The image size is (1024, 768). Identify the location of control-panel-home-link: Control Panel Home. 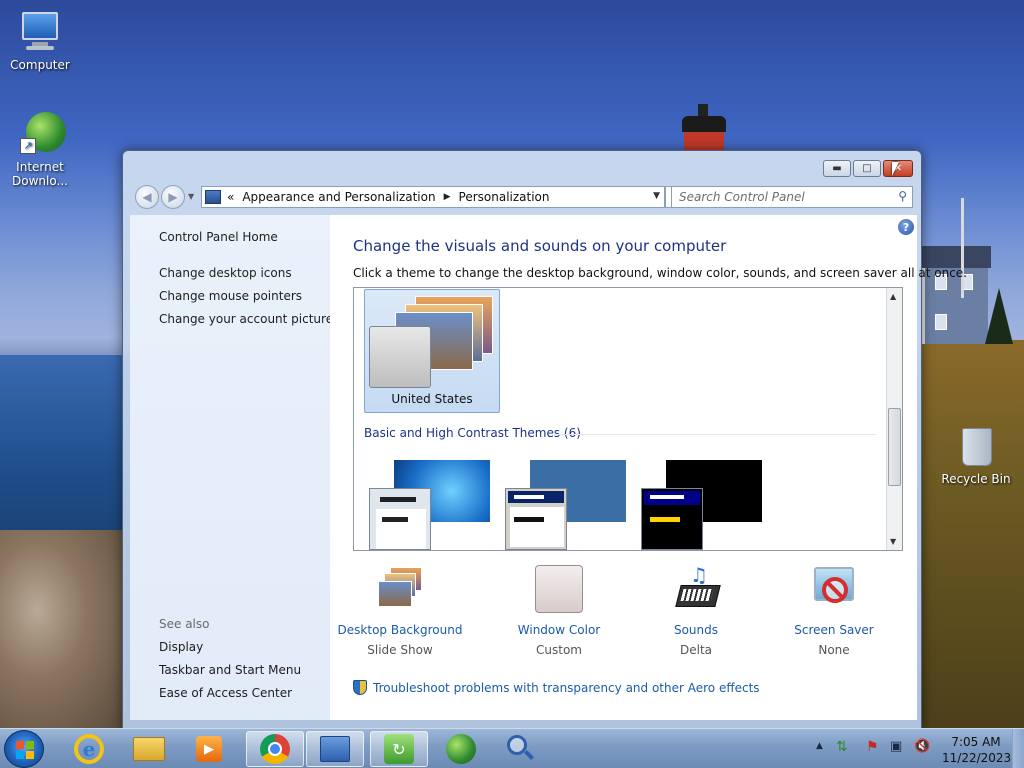
(218, 237).